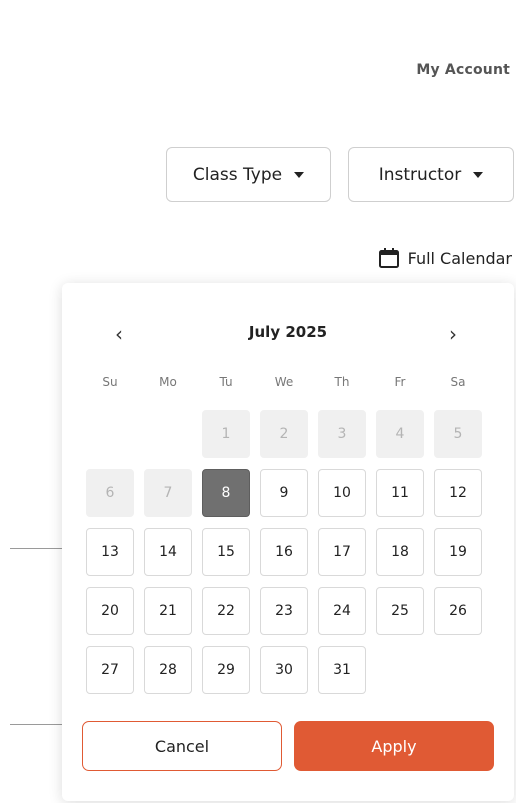 This screenshot has width=516, height=803. I want to click on weekday-label: Th, so click(342, 382).